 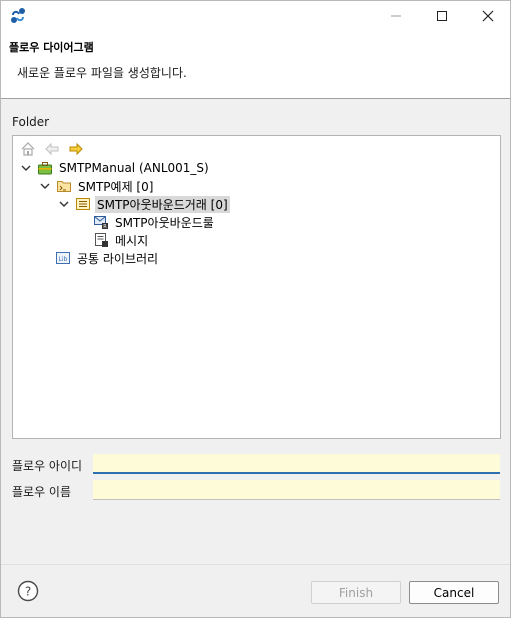 I want to click on back-button, so click(x=52, y=149).